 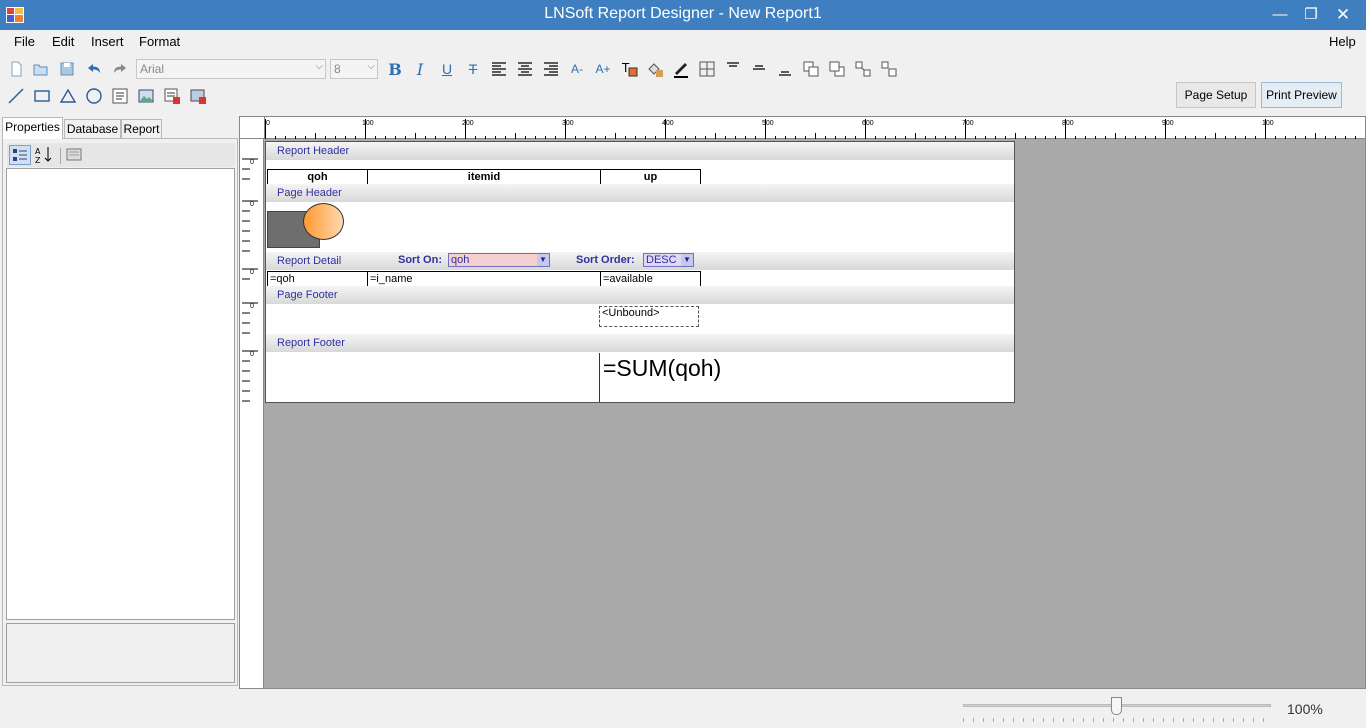 I want to click on bring-front-icon, so click(x=811, y=69).